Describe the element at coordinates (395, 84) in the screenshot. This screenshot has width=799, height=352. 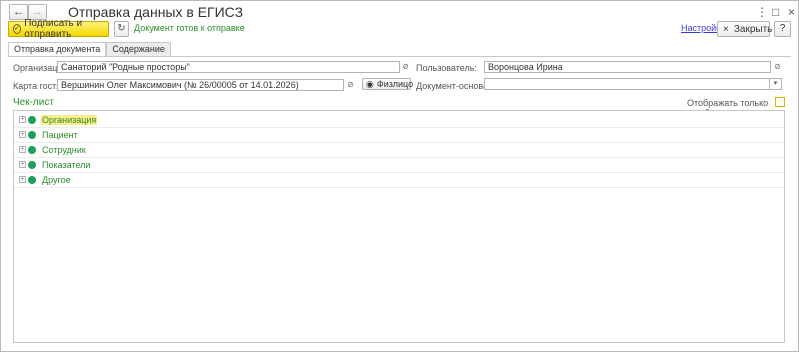
I see `physperson-label: Физлицо` at that location.